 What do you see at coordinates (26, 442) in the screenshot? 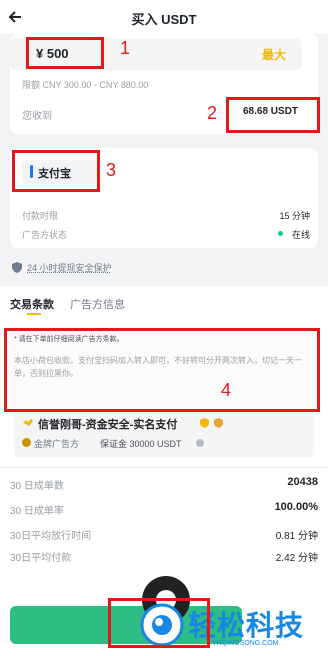
I see `gold-badge-icon` at bounding box center [26, 442].